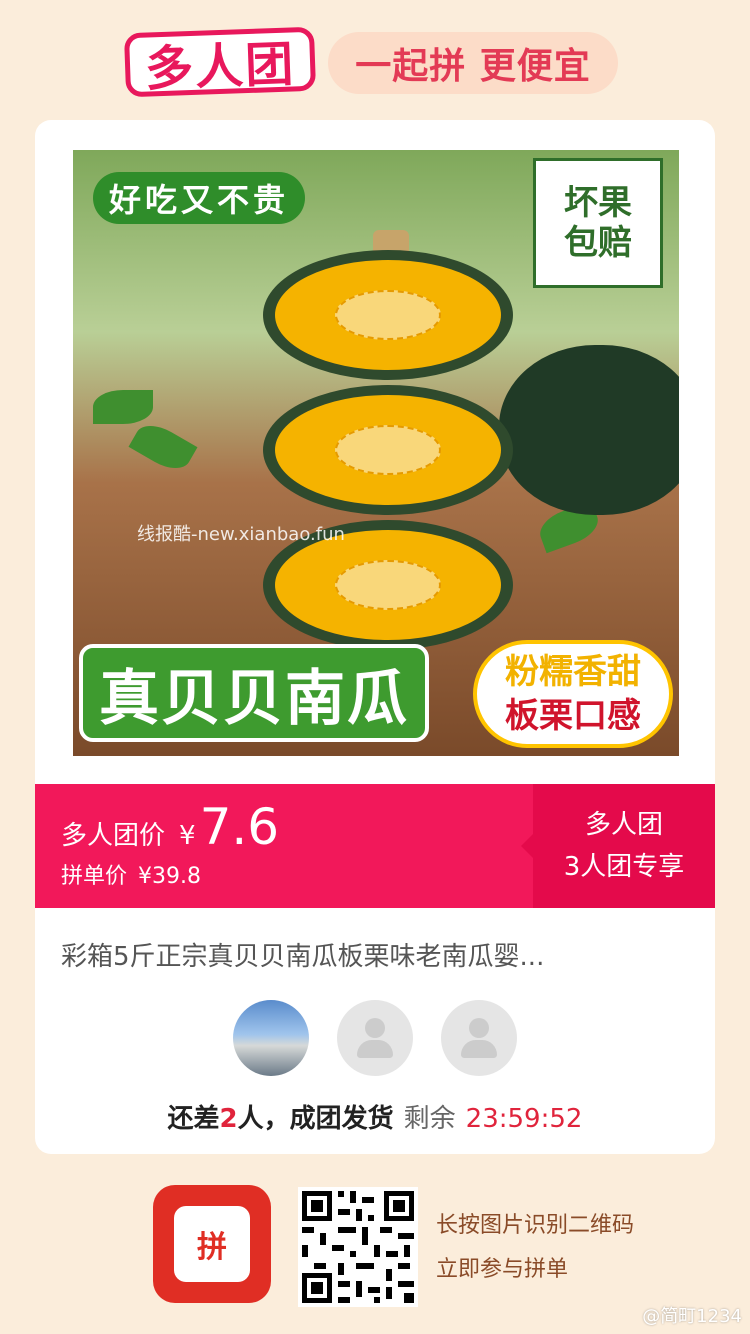 This screenshot has width=750, height=1334. What do you see at coordinates (473, 63) in the screenshot?
I see `slogan-pill: 一起拼 更便宜` at bounding box center [473, 63].